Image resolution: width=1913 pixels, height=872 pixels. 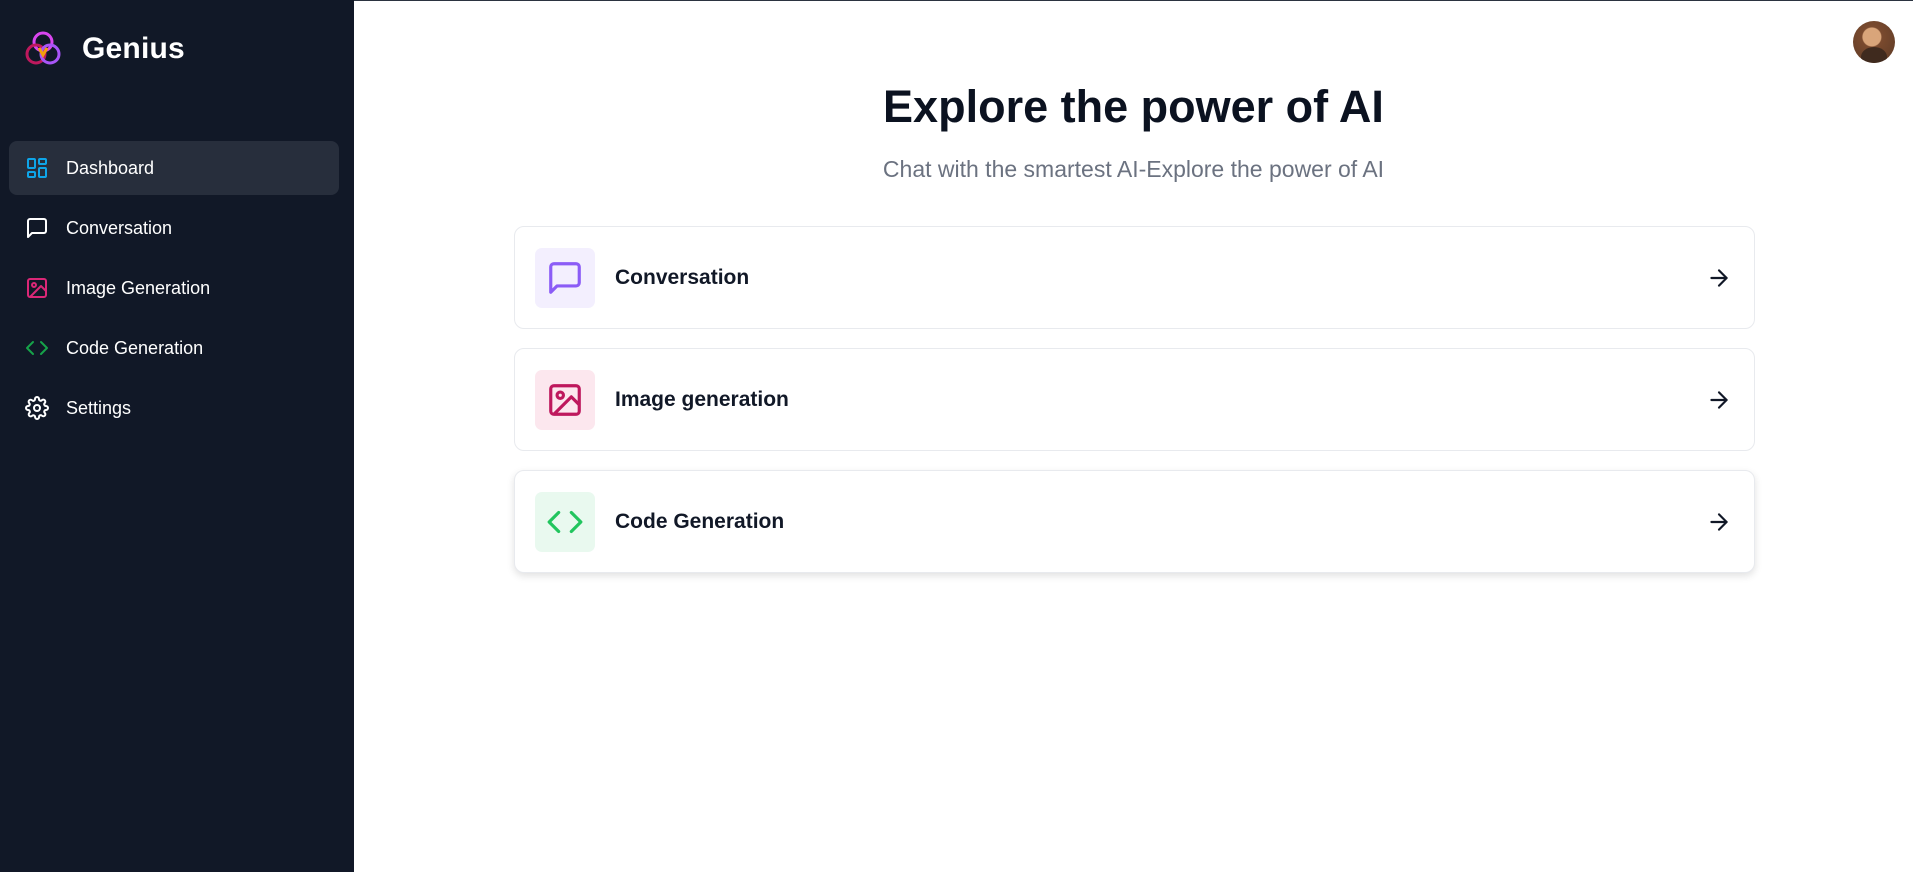 I want to click on tool-card-label: Image generation, so click(x=702, y=399).